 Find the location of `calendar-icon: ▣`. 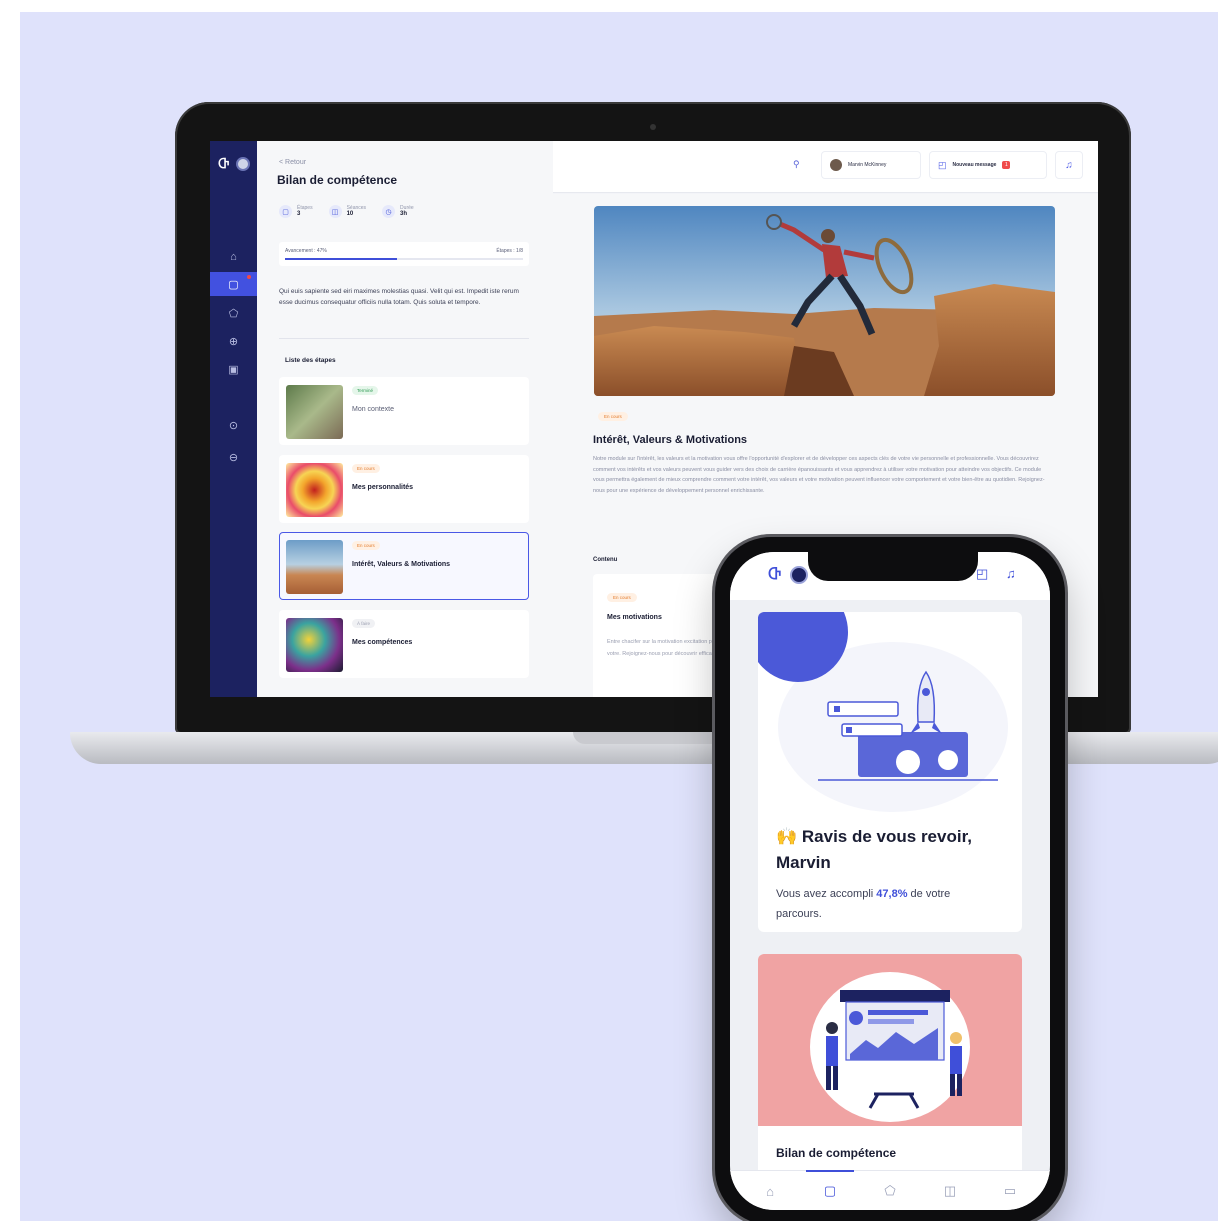

calendar-icon: ▣ is located at coordinates (233, 369).